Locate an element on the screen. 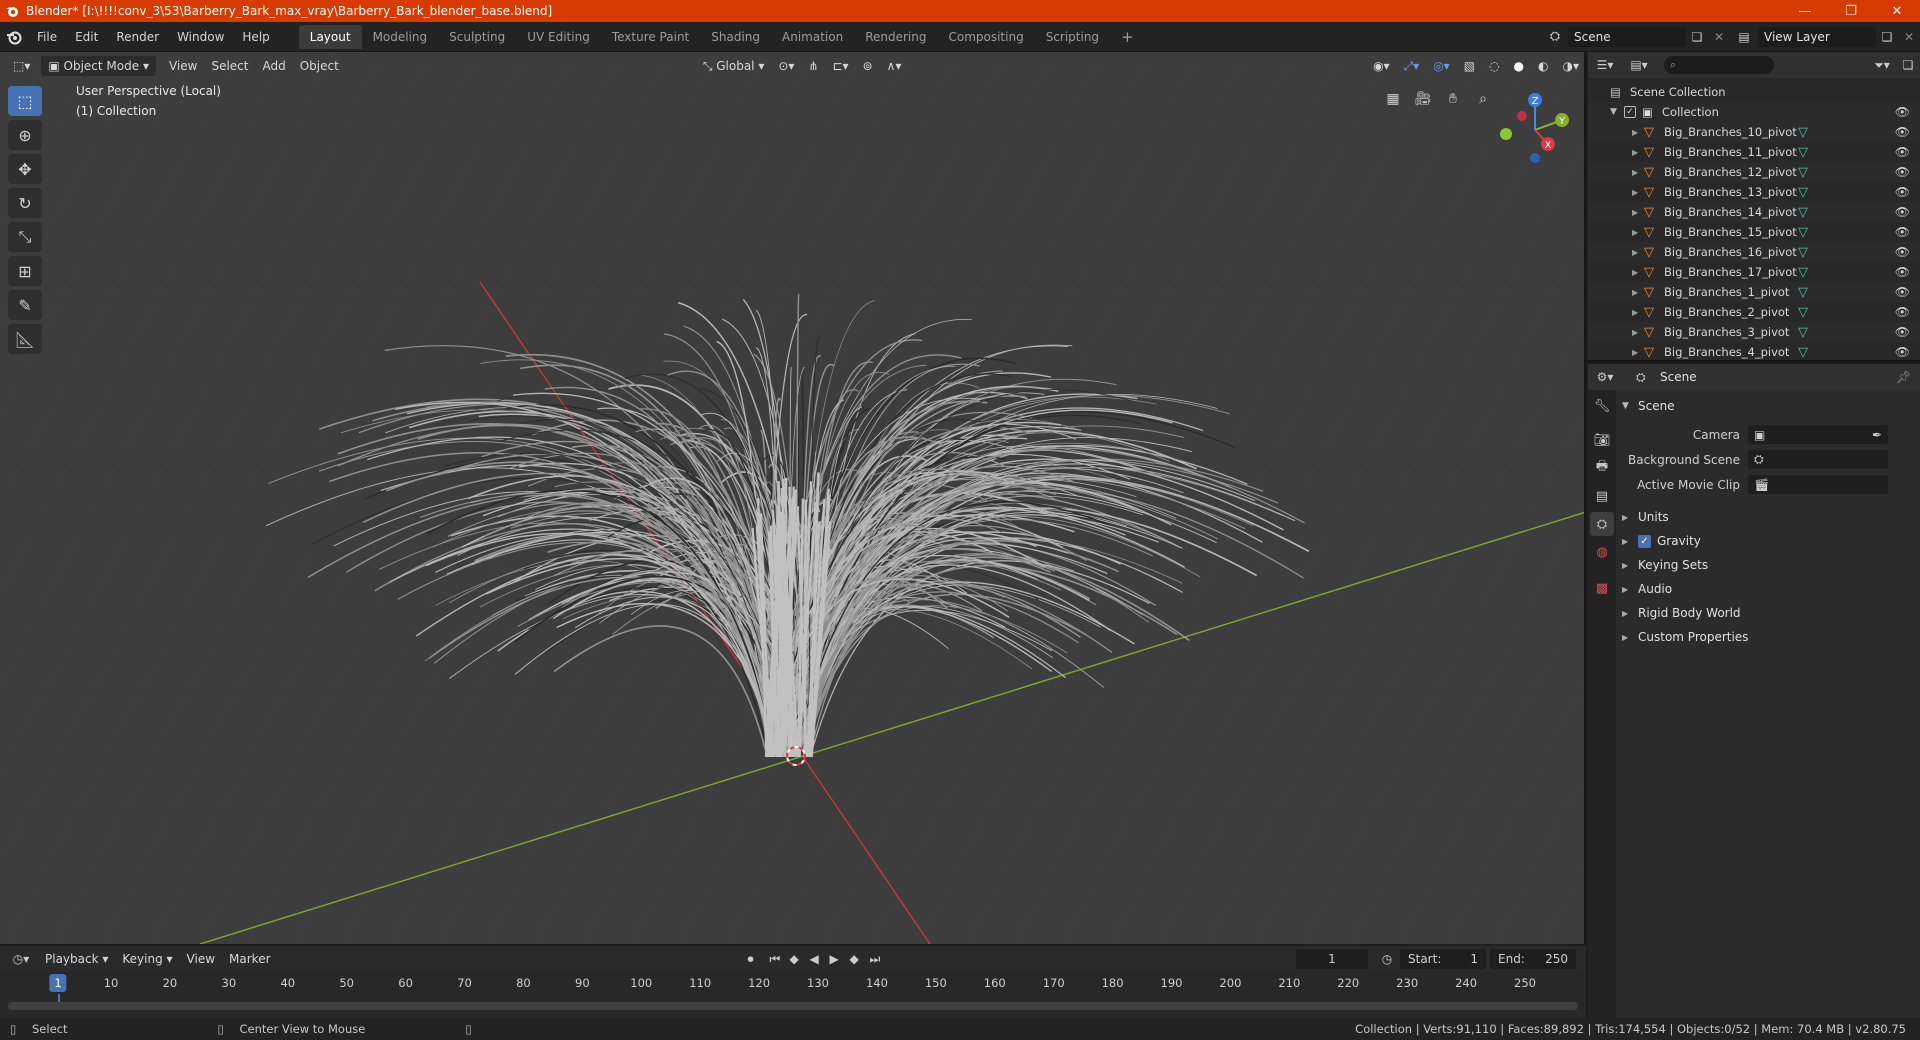 The image size is (1920, 1040). menu-window: Window is located at coordinates (200, 37).